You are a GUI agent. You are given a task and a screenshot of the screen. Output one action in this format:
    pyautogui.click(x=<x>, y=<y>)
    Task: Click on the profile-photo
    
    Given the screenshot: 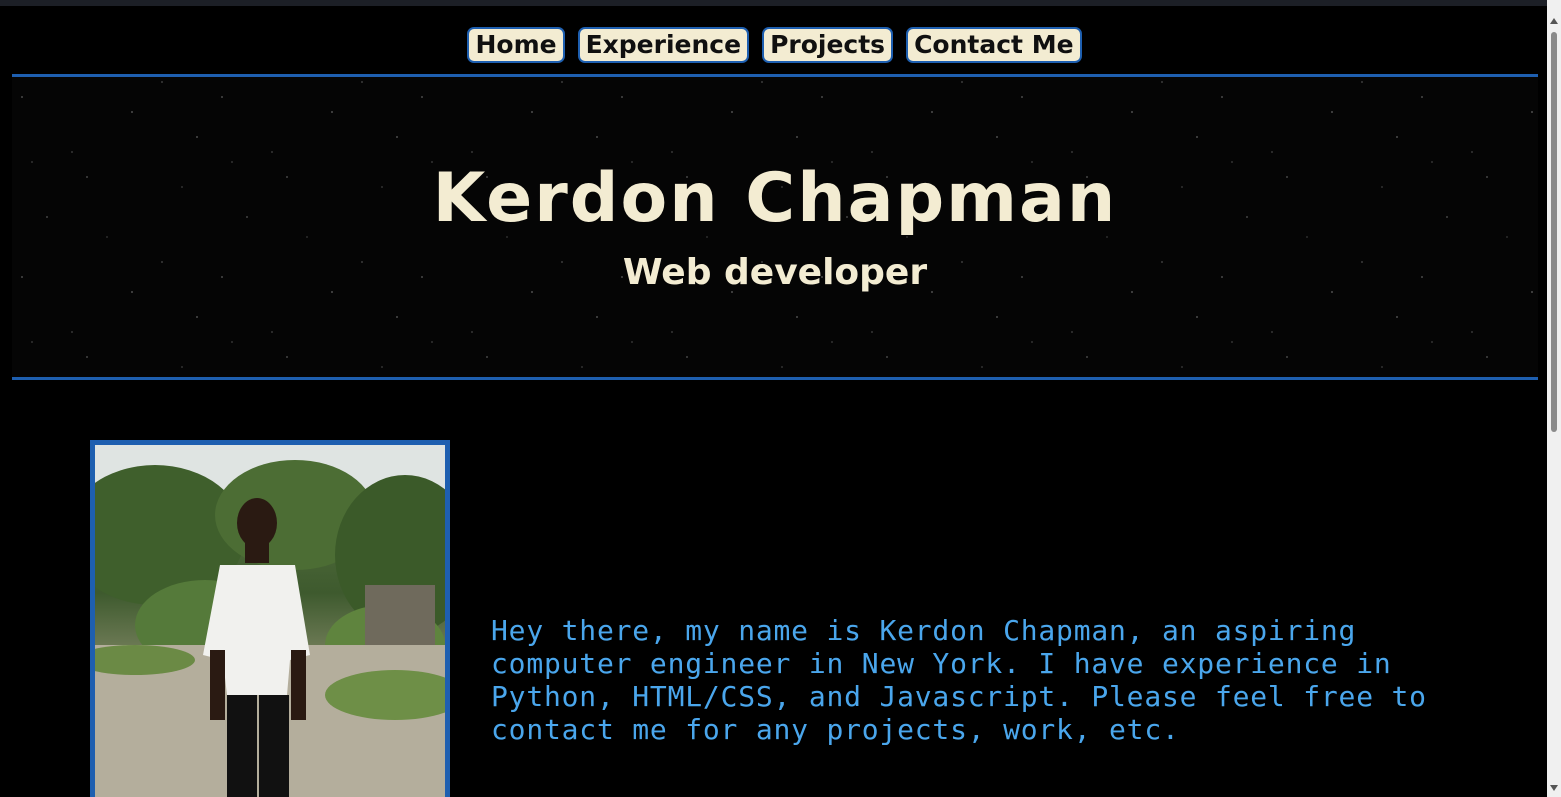 What is the action you would take?
    pyautogui.click(x=270, y=618)
    